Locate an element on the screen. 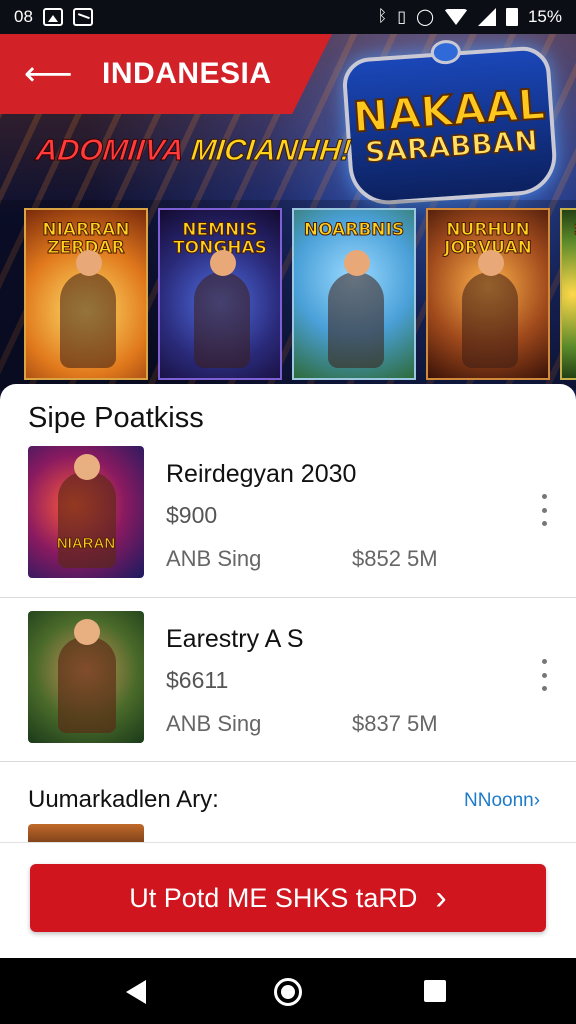 The height and width of the screenshot is (1024, 576). tagline-part2: MICIANHH! is located at coordinates (271, 151).